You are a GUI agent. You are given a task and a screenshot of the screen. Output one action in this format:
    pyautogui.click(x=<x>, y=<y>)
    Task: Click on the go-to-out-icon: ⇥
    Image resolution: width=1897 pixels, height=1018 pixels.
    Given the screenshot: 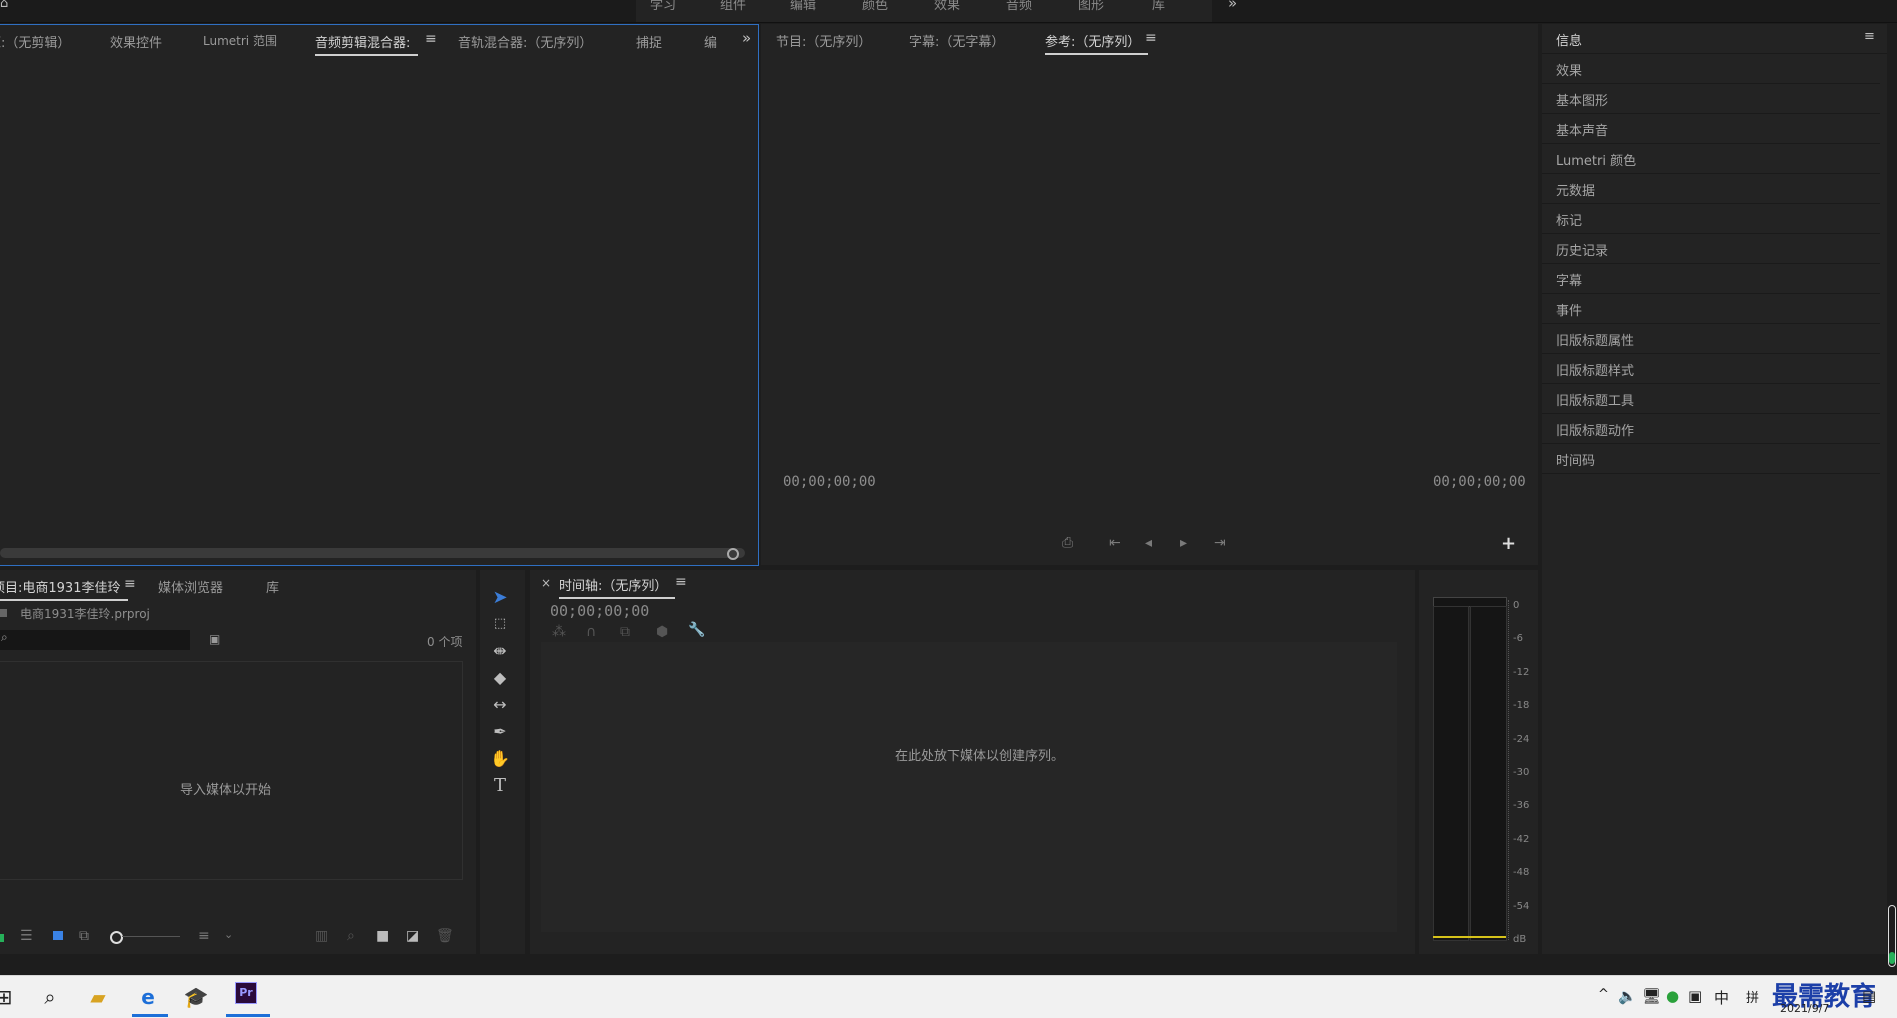 What is the action you would take?
    pyautogui.click(x=1220, y=543)
    